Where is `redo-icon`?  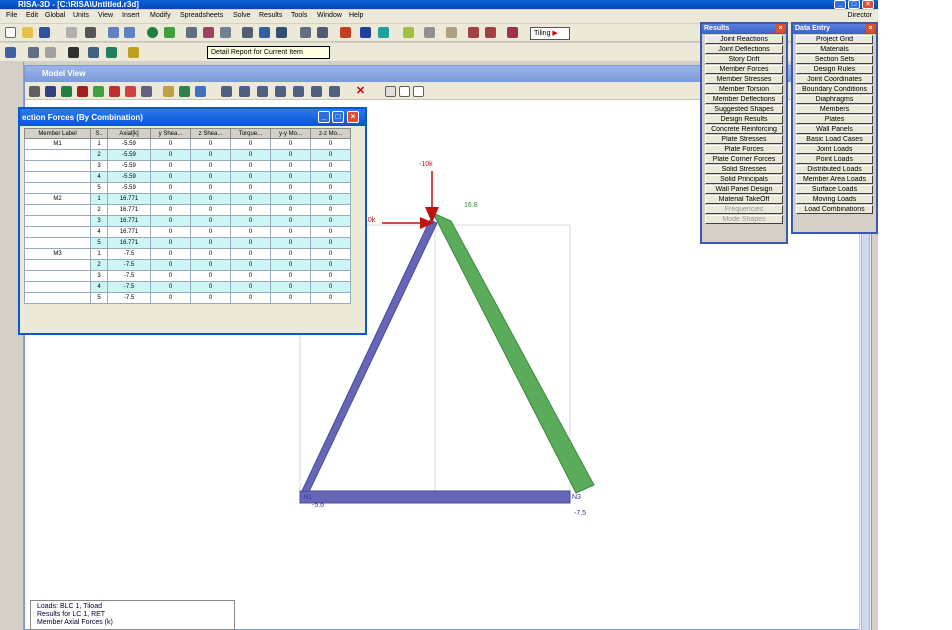
redo-icon is located at coordinates (129, 32).